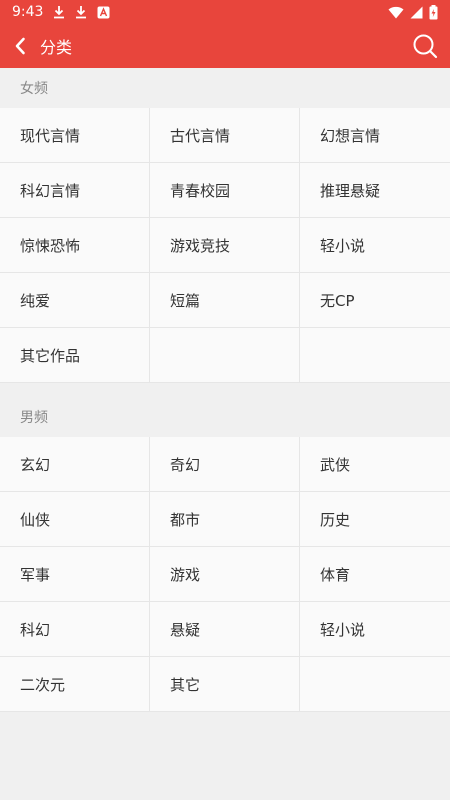 The width and height of the screenshot is (450, 800). I want to click on category-item: 都市, so click(225, 519).